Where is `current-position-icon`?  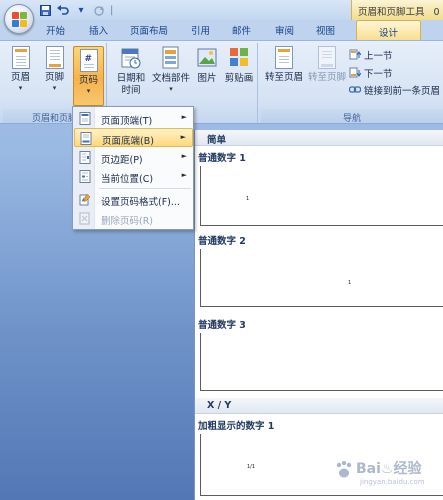
current-position-icon is located at coordinates (85, 176).